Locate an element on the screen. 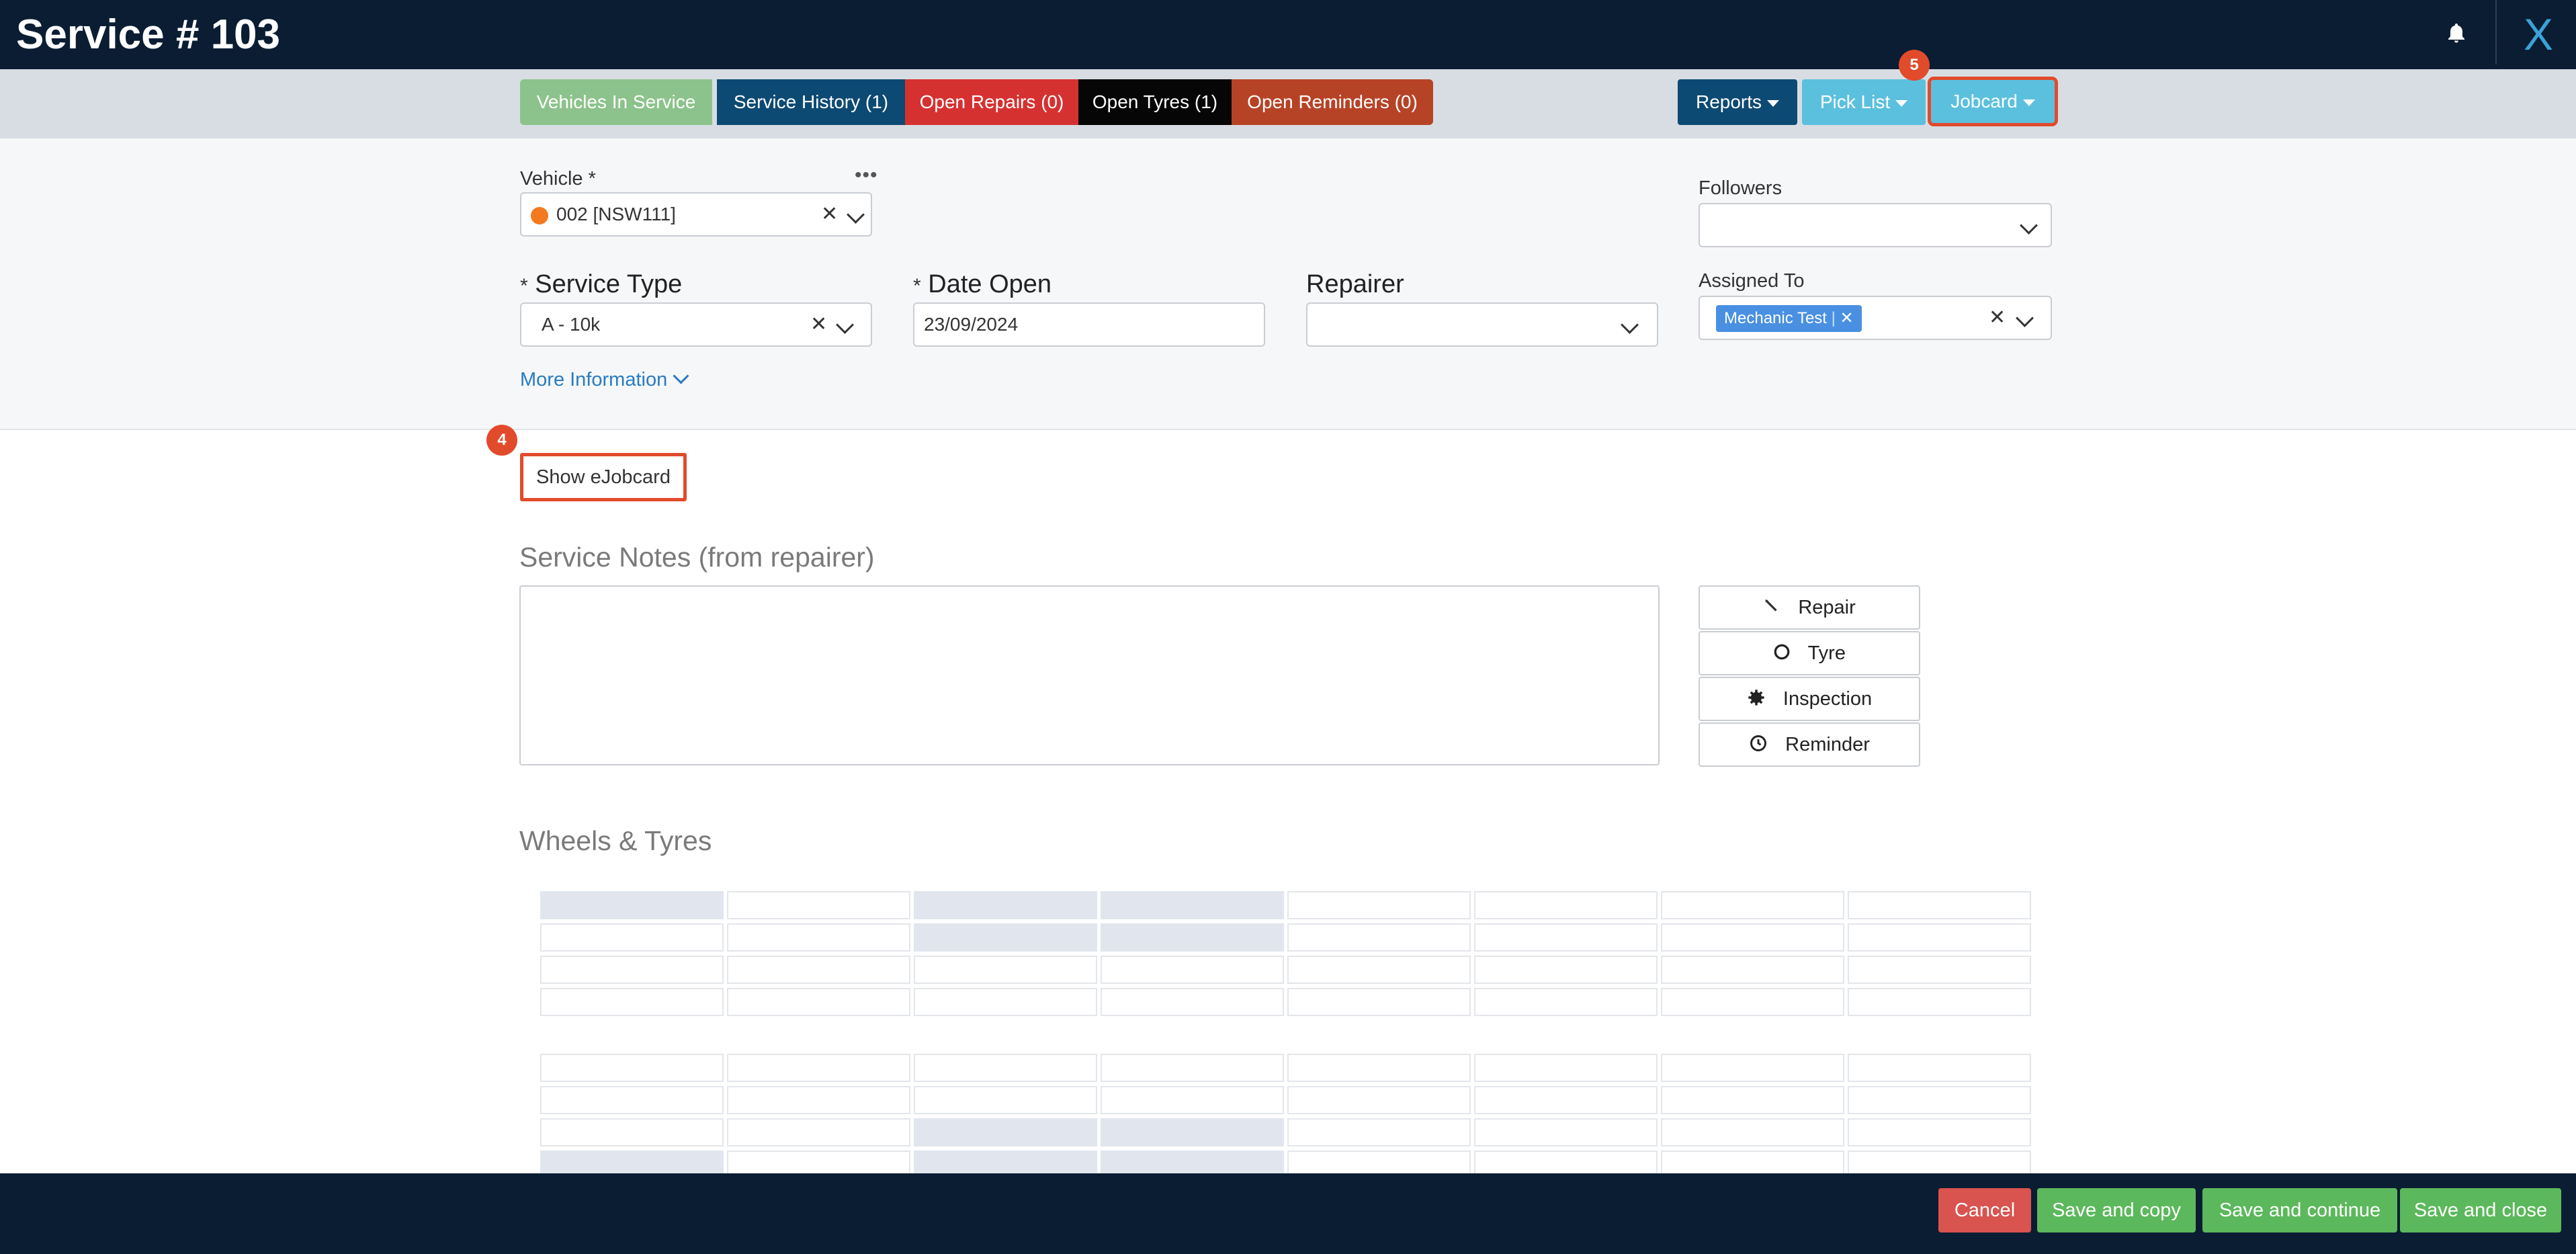 This screenshot has height=1254, width=2576. add-inspection-button: Inspection is located at coordinates (1809, 699).